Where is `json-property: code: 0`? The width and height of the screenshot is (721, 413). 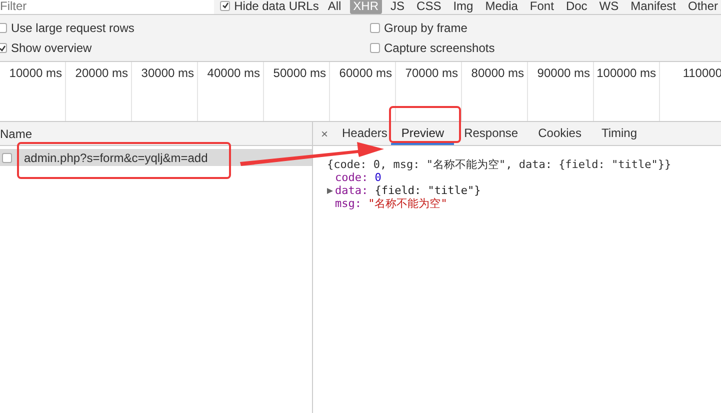
json-property: code: 0 is located at coordinates (358, 177).